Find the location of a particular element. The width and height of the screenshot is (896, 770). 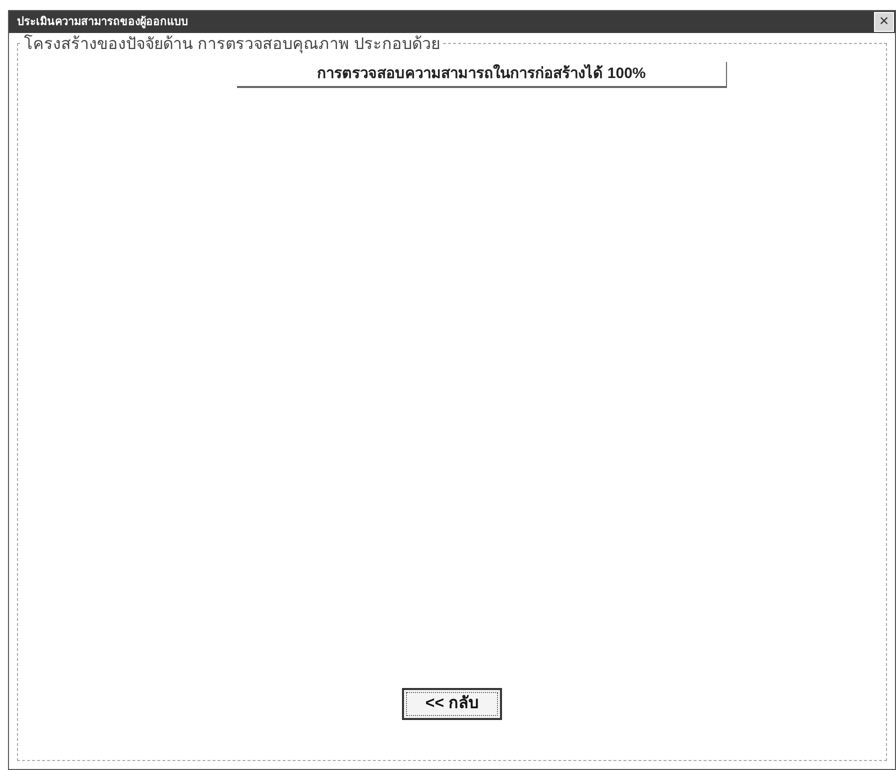

close-button: × is located at coordinates (884, 22).